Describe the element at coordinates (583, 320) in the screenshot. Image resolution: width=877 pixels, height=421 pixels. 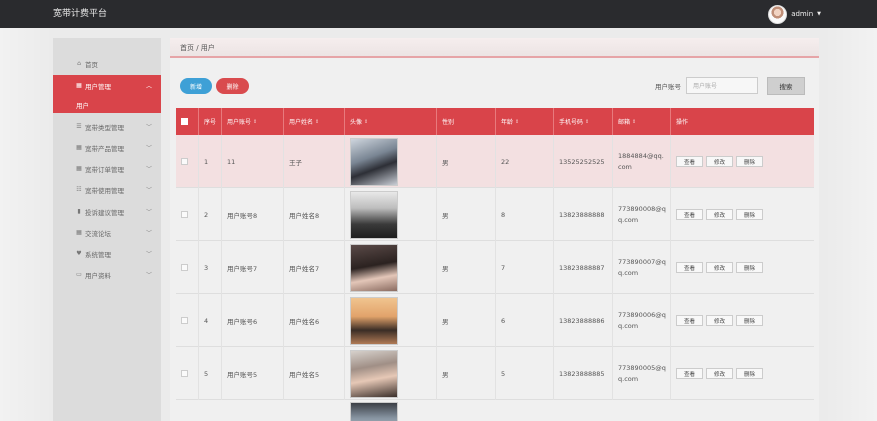
I see `cell-phone: 13823888886` at that location.